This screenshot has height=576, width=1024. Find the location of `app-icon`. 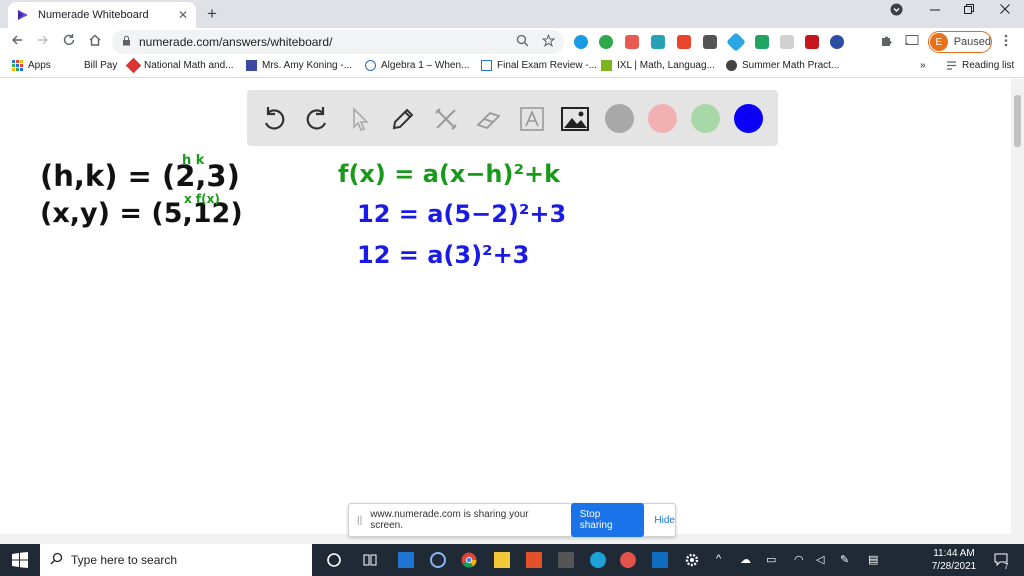

app-icon is located at coordinates (534, 560).